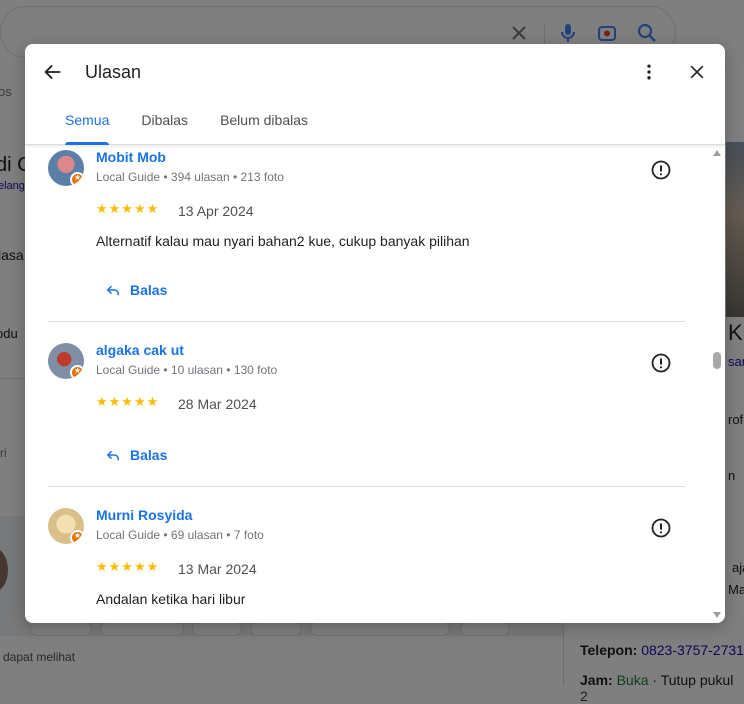 The image size is (744, 704). I want to click on reviewer-meta: Local Guide • 69 ulasan • 7 foto, so click(180, 535).